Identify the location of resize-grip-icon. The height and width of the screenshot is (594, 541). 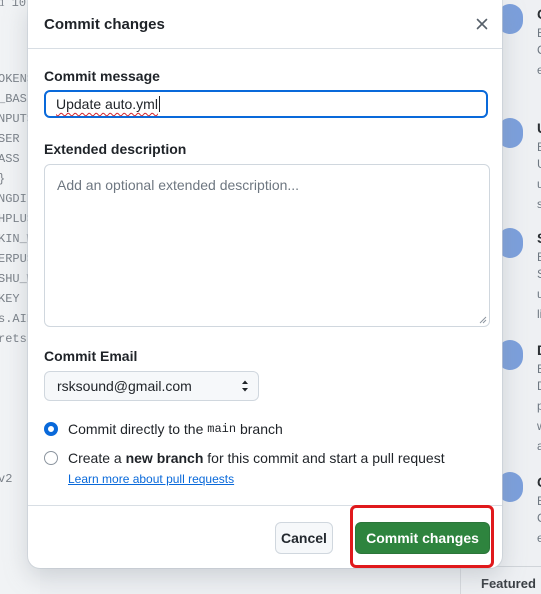
(483, 320).